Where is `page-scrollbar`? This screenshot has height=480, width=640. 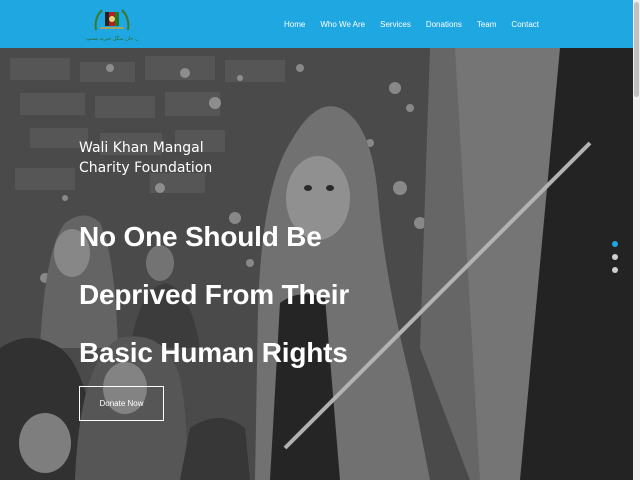 page-scrollbar is located at coordinates (636, 240).